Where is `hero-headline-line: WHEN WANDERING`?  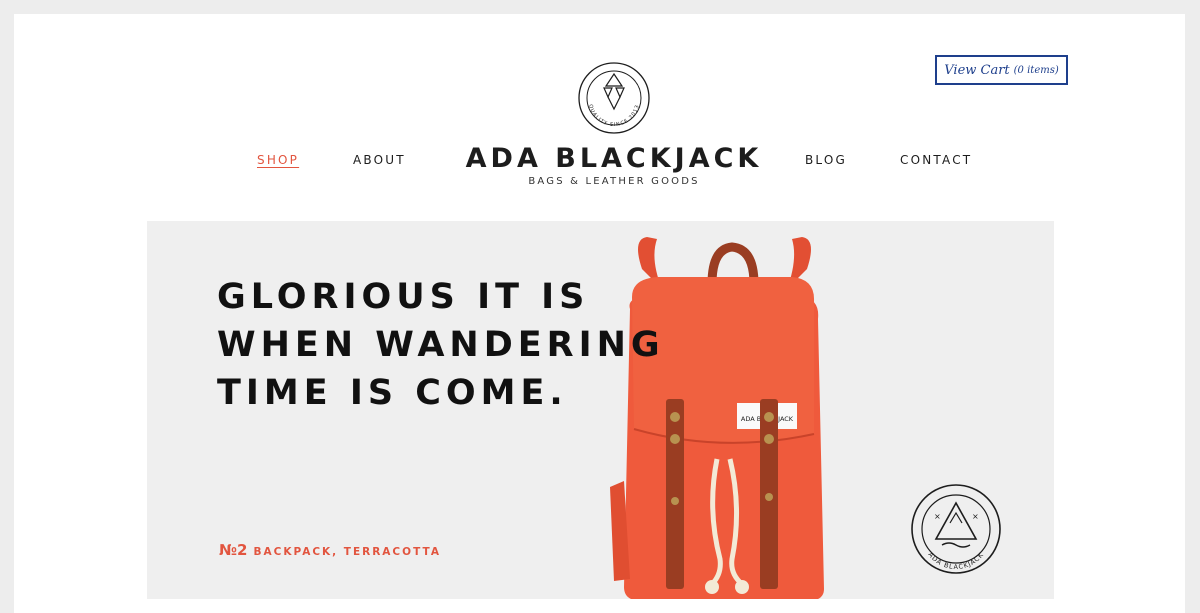 hero-headline-line: WHEN WANDERING is located at coordinates (441, 345).